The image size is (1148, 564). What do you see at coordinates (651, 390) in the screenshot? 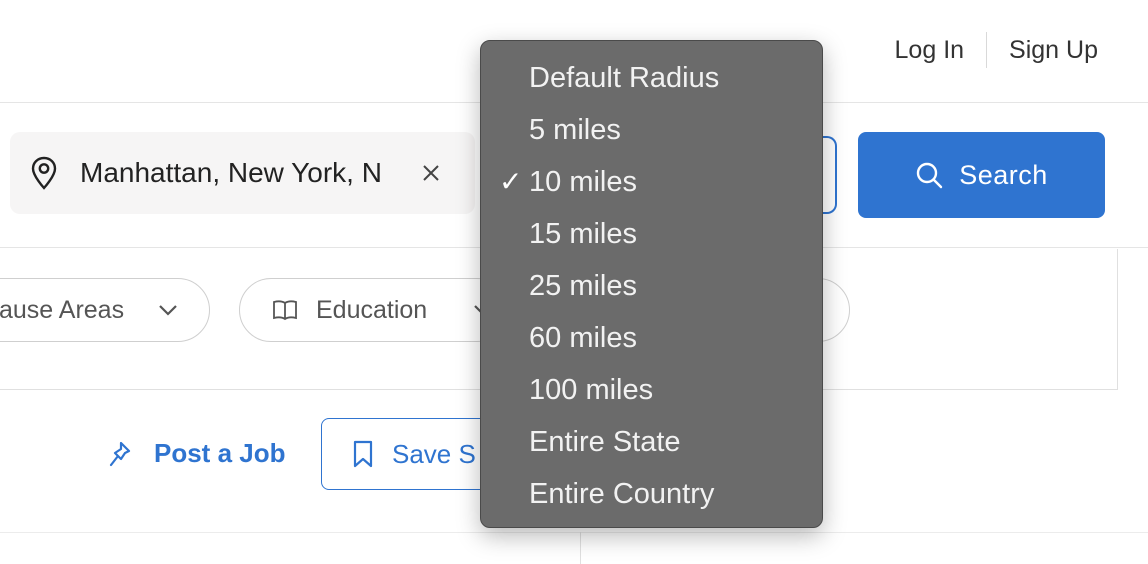
I see `radius-option-100: 100 miles` at bounding box center [651, 390].